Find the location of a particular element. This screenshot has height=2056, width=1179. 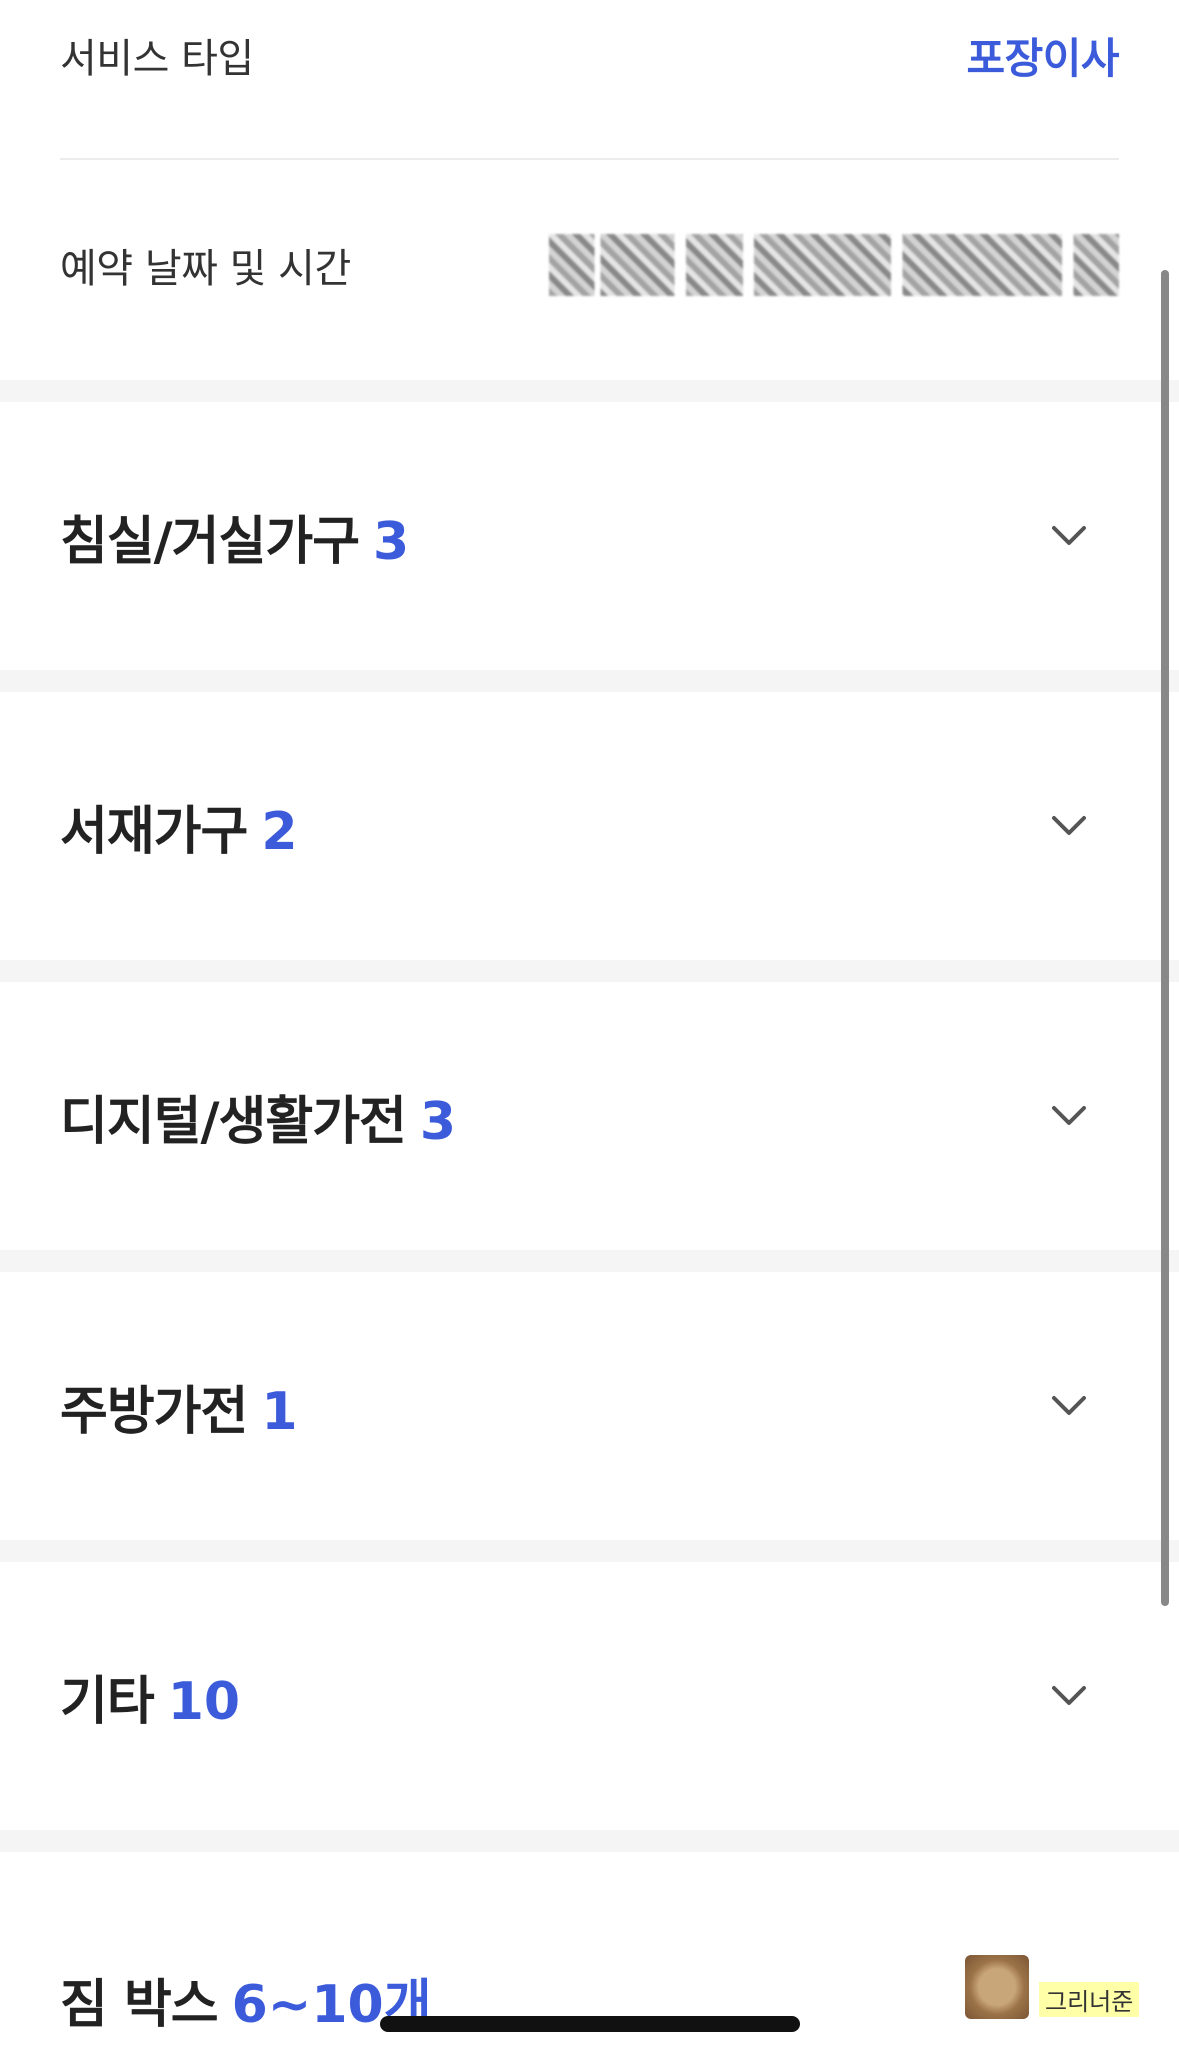

section-heading: 디지털/생활가전 3 is located at coordinates (258, 1116).